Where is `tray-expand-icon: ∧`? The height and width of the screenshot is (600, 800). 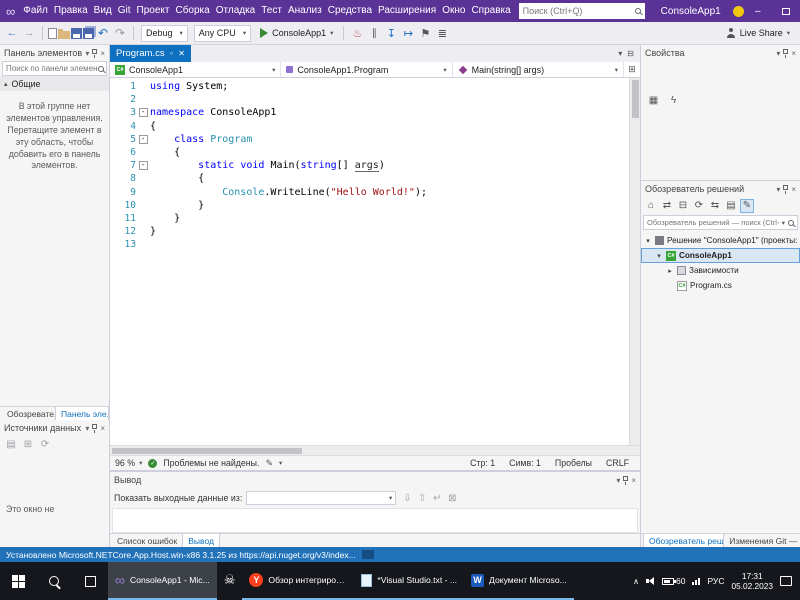
tray-expand-icon: ∧ is located at coordinates (636, 581).